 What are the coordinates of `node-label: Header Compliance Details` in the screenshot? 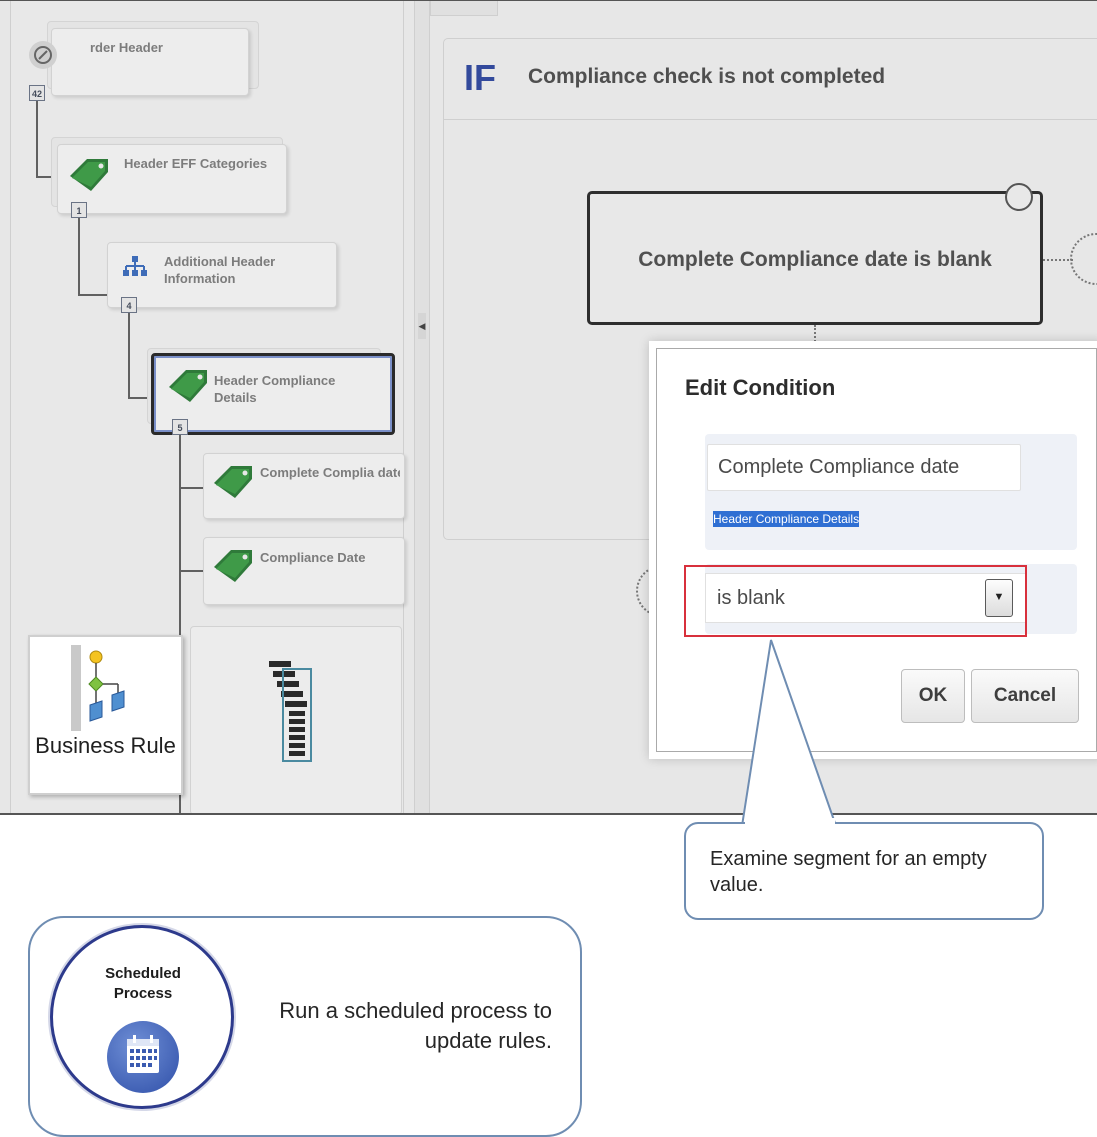 It's located at (275, 389).